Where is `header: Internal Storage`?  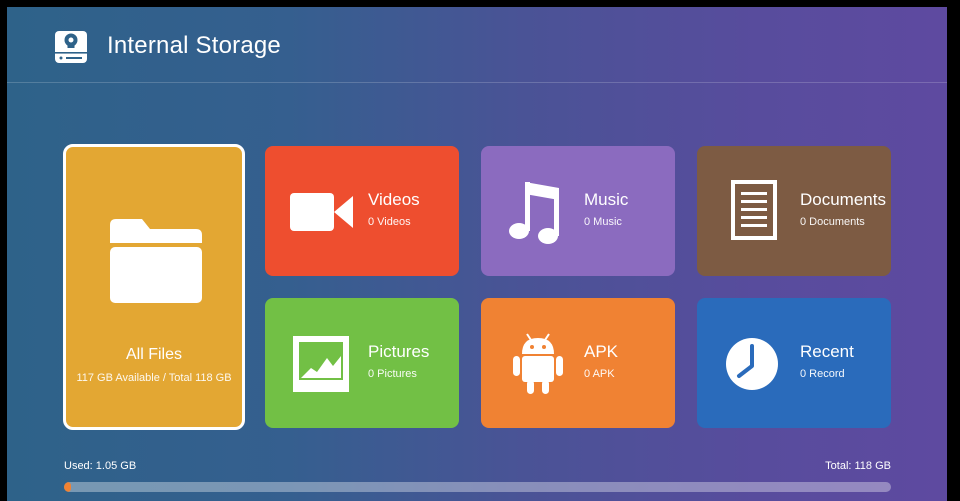
header: Internal Storage is located at coordinates (477, 45).